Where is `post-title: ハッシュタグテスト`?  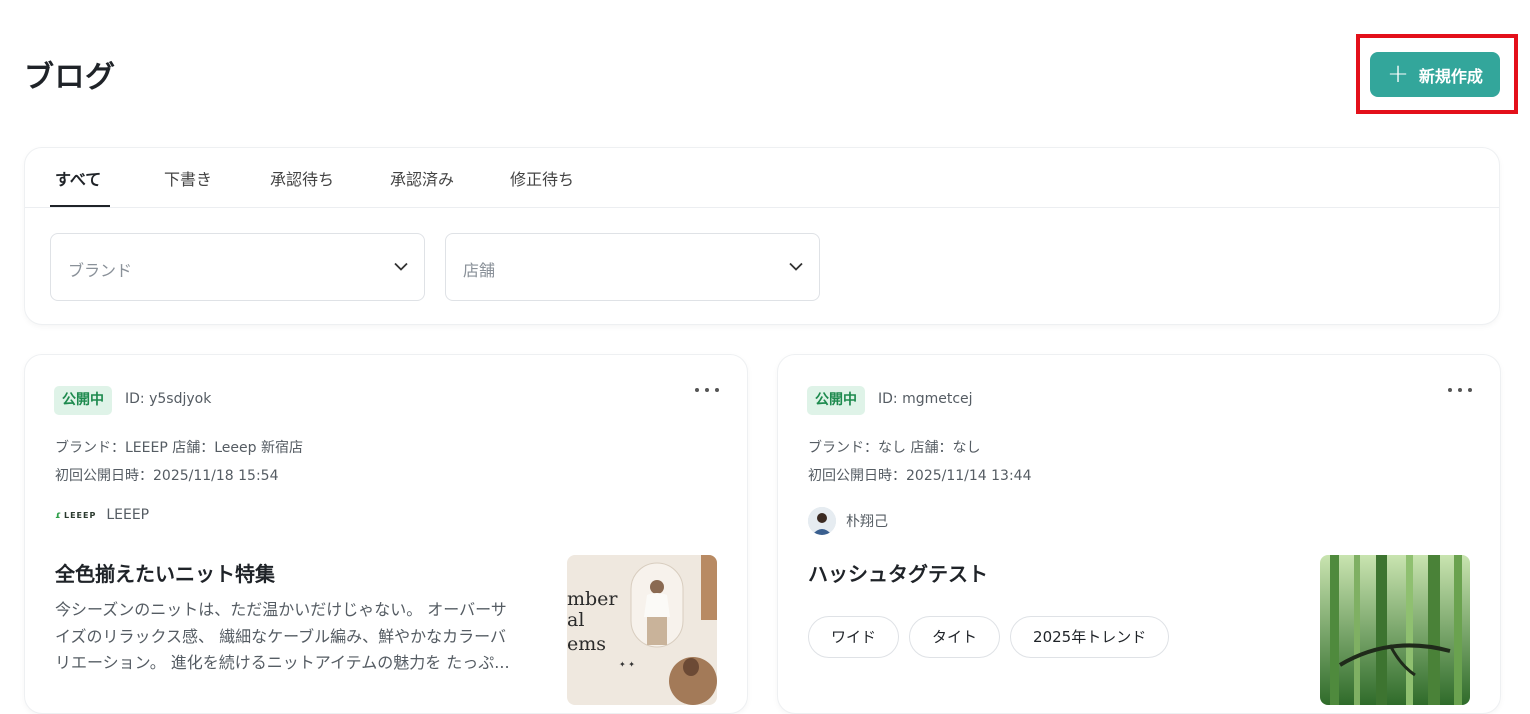
post-title: ハッシュタグテスト is located at coordinates (898, 574).